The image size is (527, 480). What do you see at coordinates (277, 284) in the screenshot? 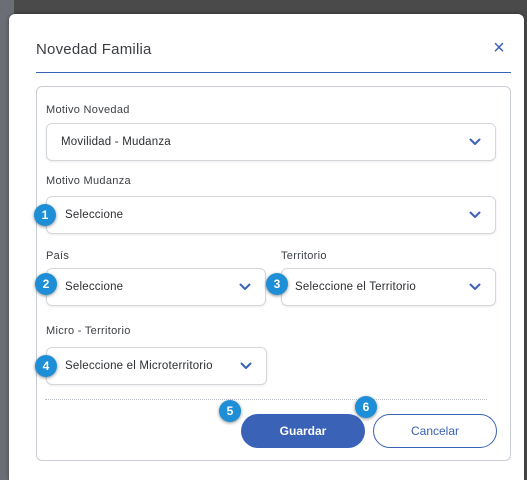
I see `step-badge-3: 3` at bounding box center [277, 284].